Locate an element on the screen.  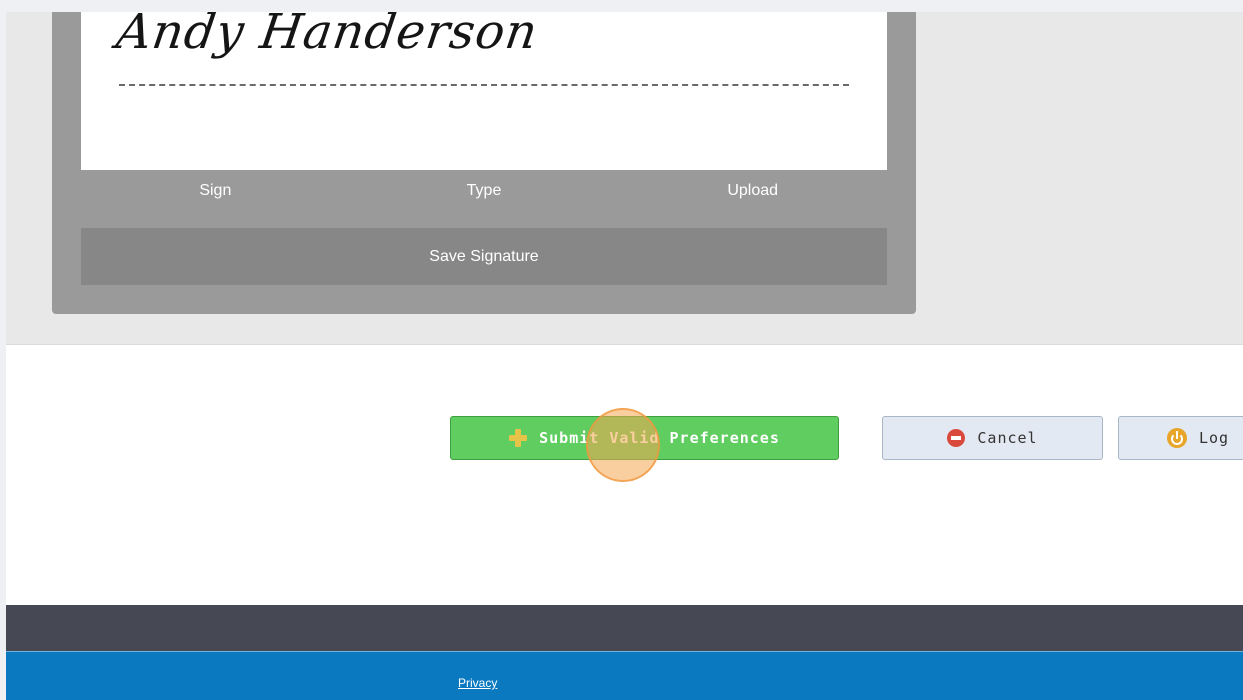
no-entry-icon is located at coordinates (956, 438).